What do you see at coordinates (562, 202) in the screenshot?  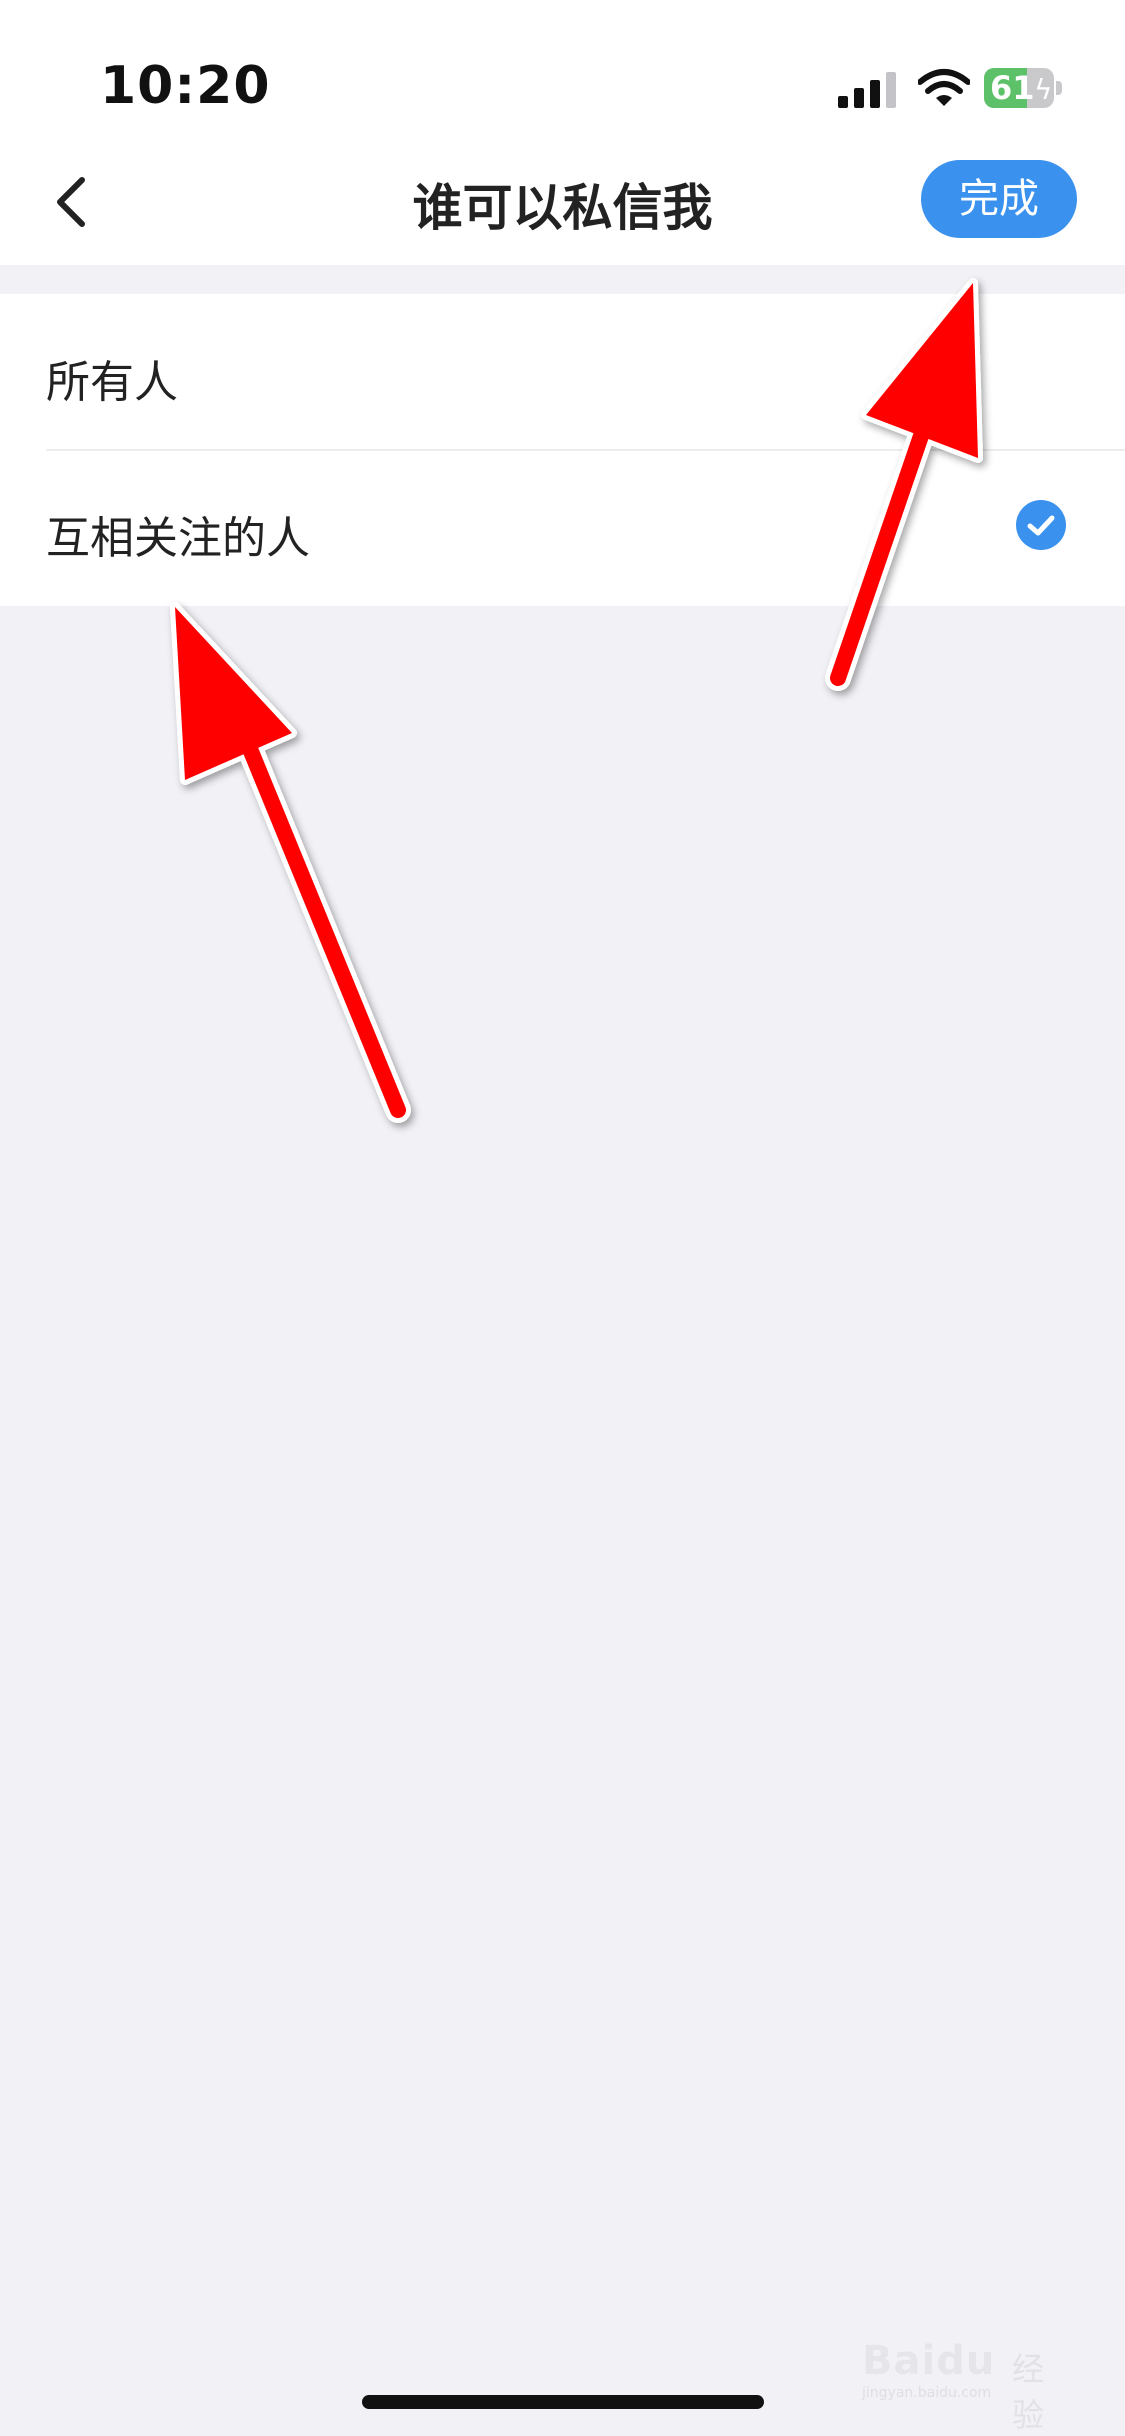 I see `nav-bar: 谁可以私信我 完成` at bounding box center [562, 202].